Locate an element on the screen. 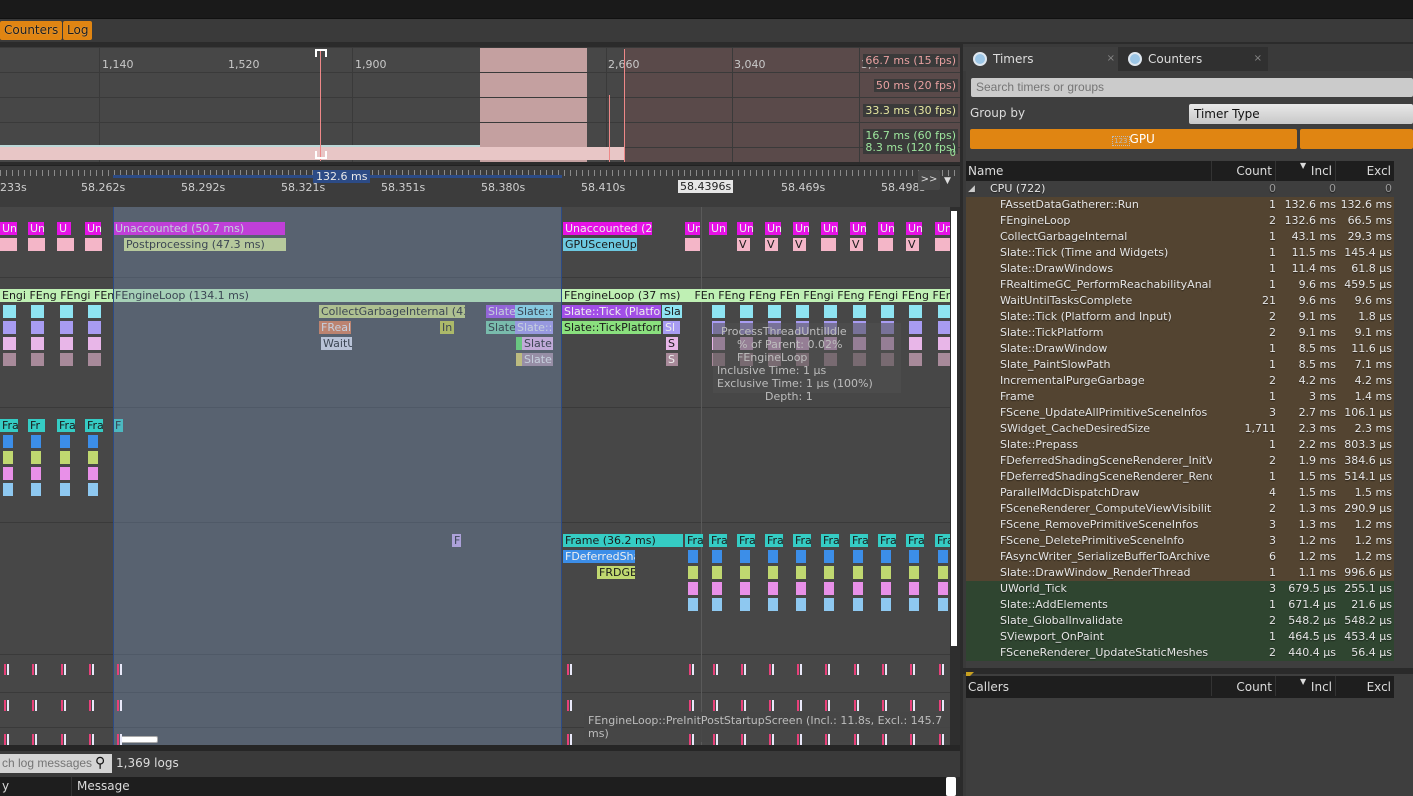  scrollbar-thumb is located at coordinates (954, 428).